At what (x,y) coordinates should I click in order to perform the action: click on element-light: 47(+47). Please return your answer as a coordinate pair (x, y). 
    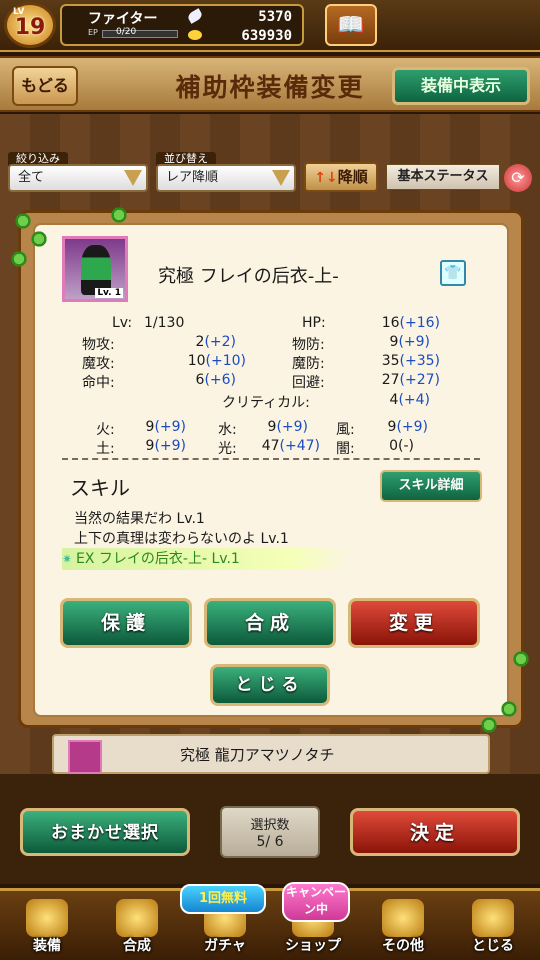
    Looking at the image, I should click on (285, 446).